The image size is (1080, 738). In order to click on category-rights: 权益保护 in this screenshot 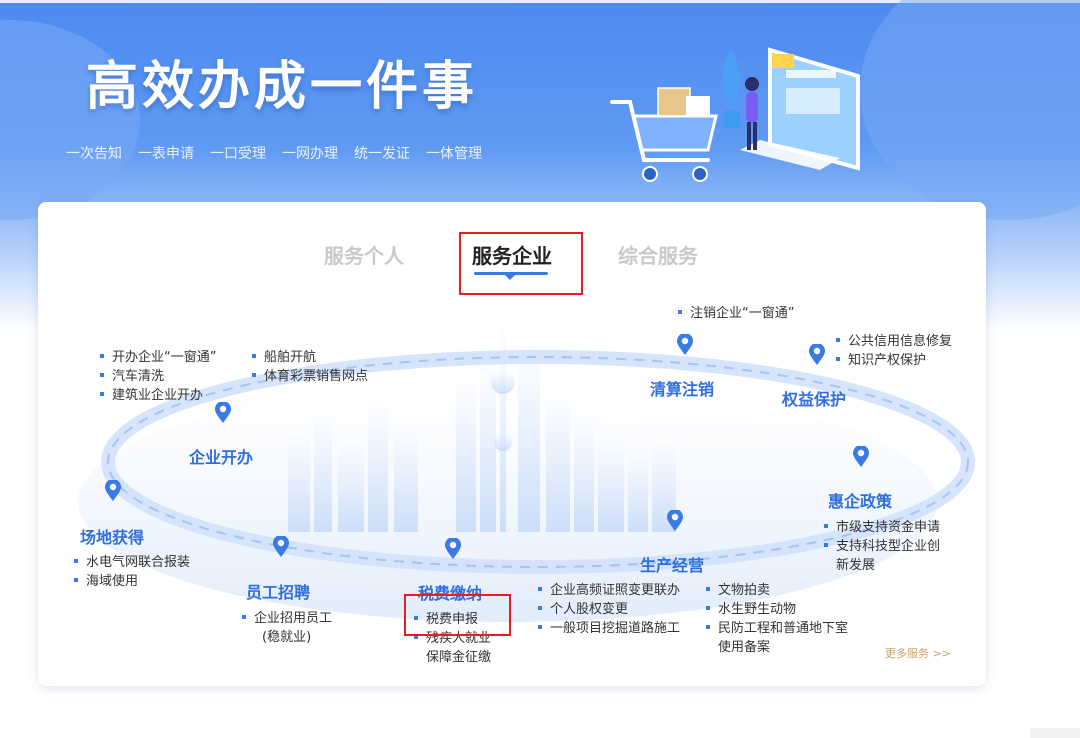, I will do `click(814, 398)`.